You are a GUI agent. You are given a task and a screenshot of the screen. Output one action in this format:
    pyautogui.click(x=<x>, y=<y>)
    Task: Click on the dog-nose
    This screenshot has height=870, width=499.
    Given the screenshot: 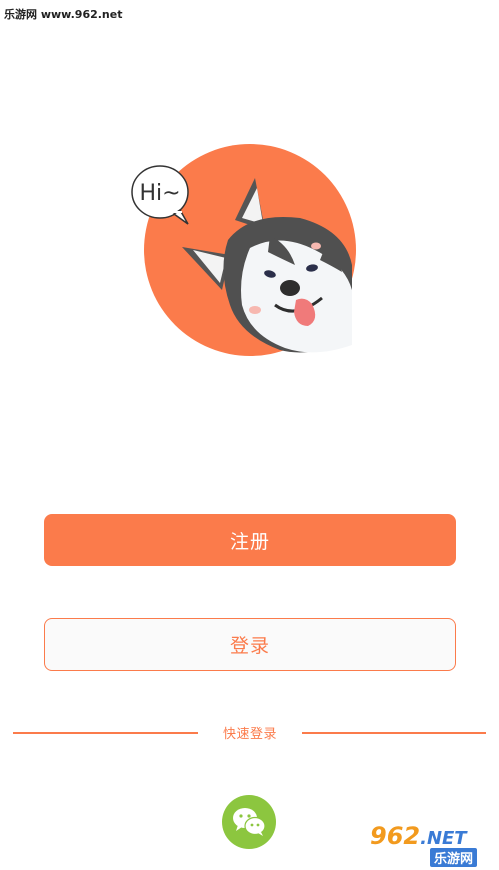 What is the action you would take?
    pyautogui.click(x=290, y=288)
    